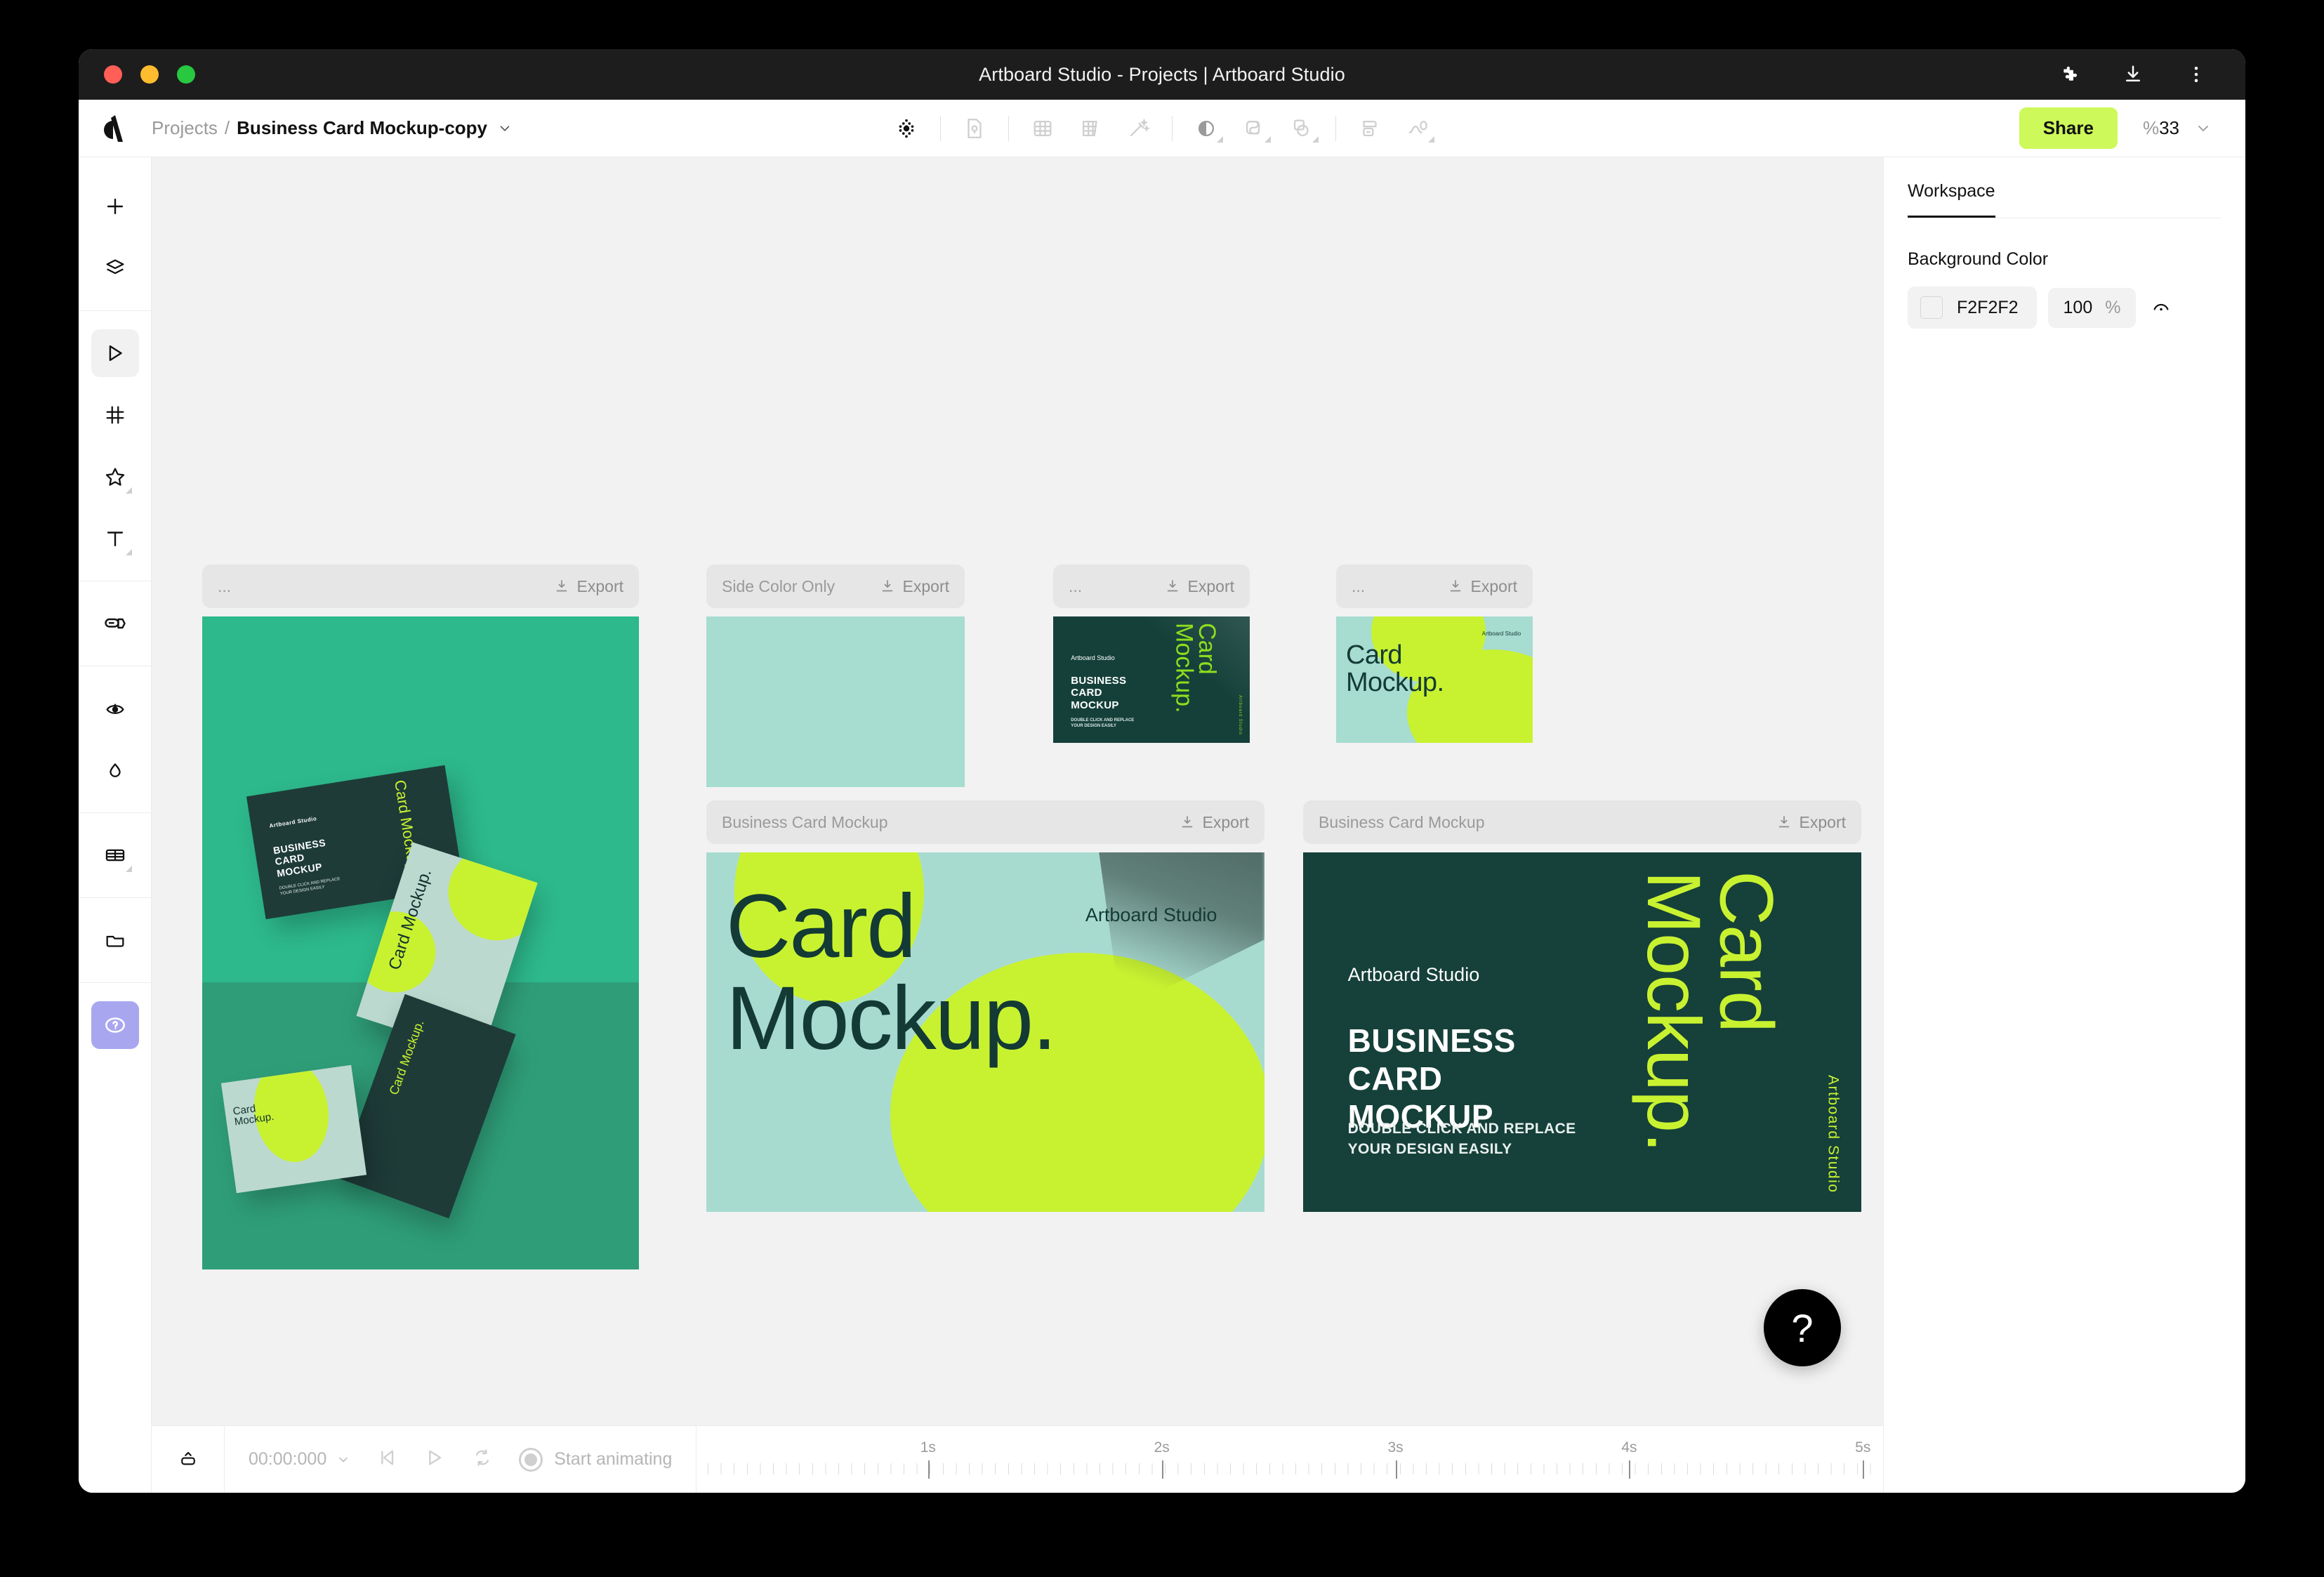  Describe the element at coordinates (115, 268) in the screenshot. I see `sidebar-item-layers` at that location.